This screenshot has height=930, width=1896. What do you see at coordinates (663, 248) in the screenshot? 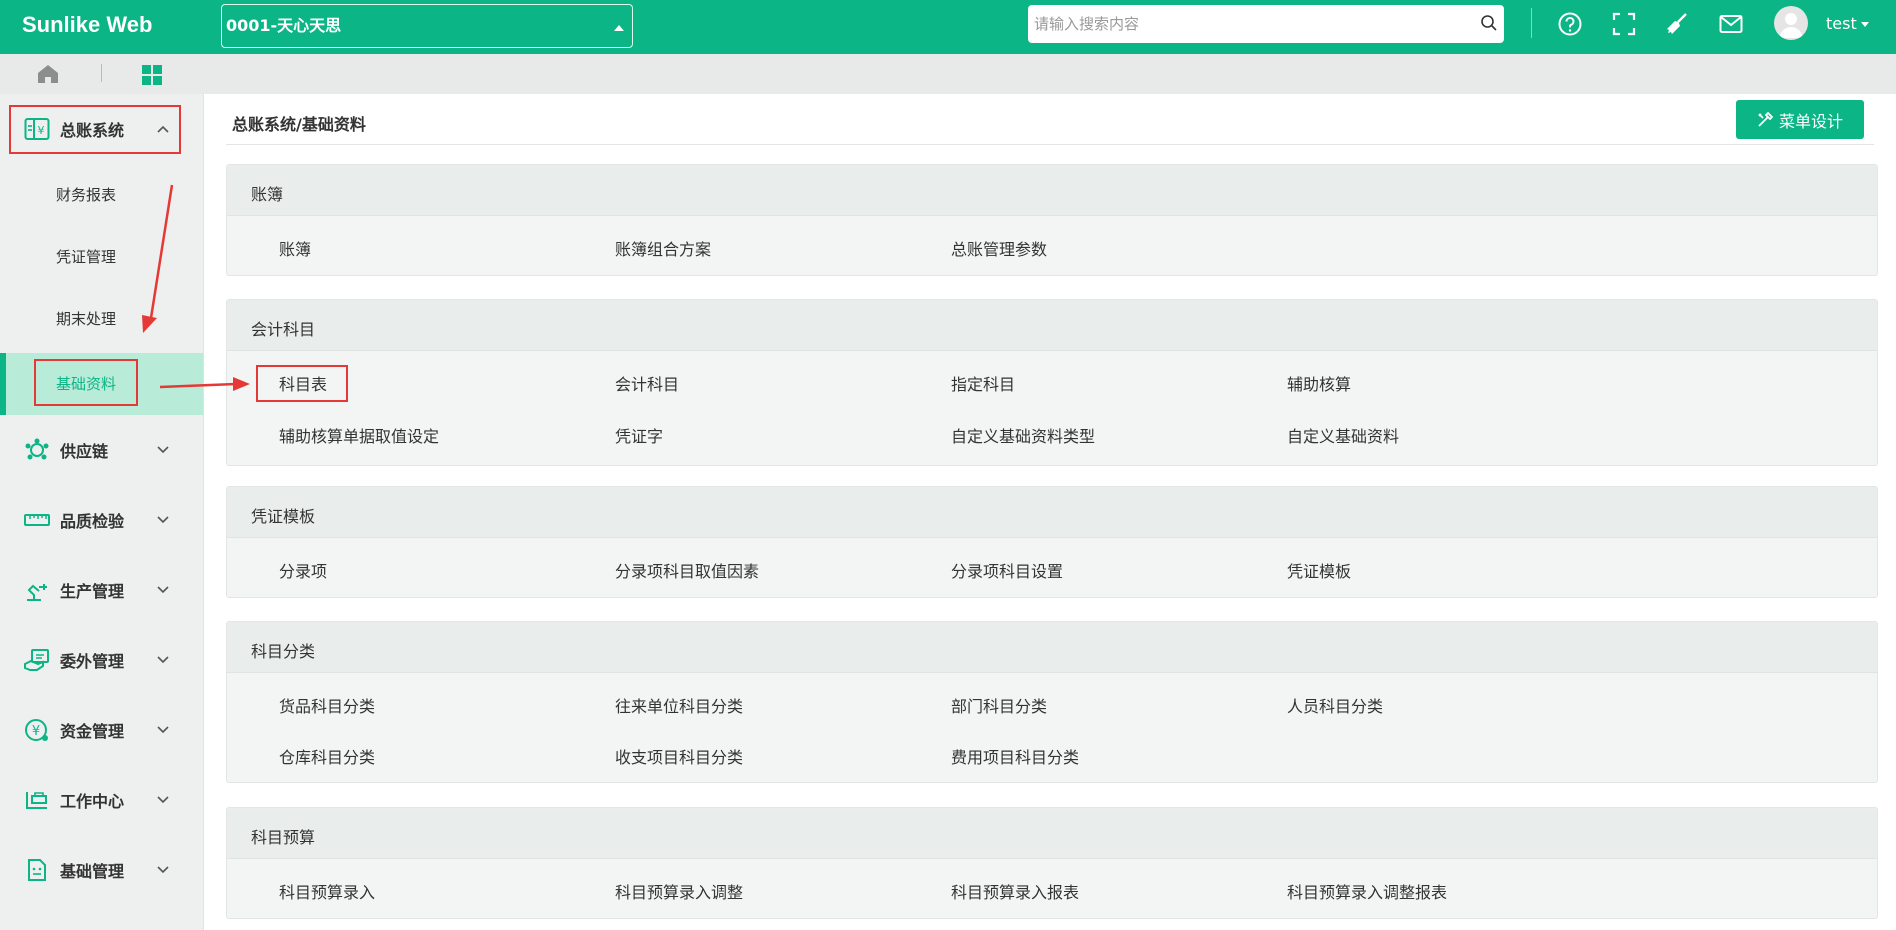
I see `menu-item: 账簿组合方案` at bounding box center [663, 248].